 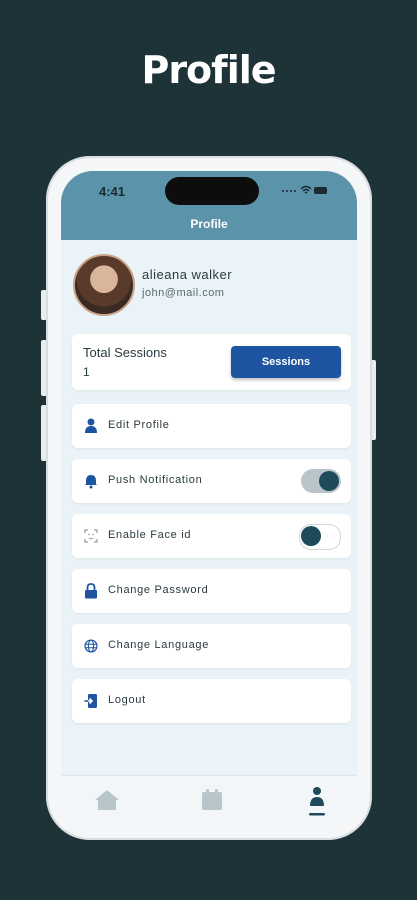 I want to click on menu-item-label: Push Notification, so click(x=155, y=480).